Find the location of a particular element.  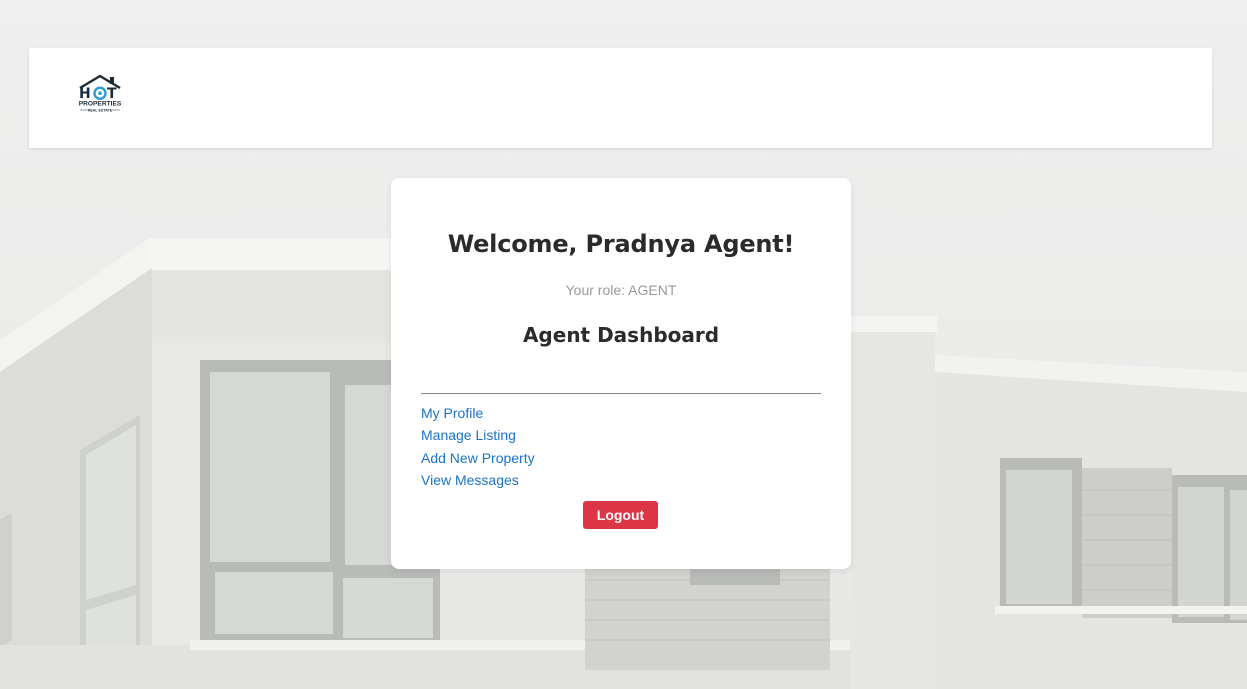

menu-item-add-new-property: Add New Property is located at coordinates (478, 460).